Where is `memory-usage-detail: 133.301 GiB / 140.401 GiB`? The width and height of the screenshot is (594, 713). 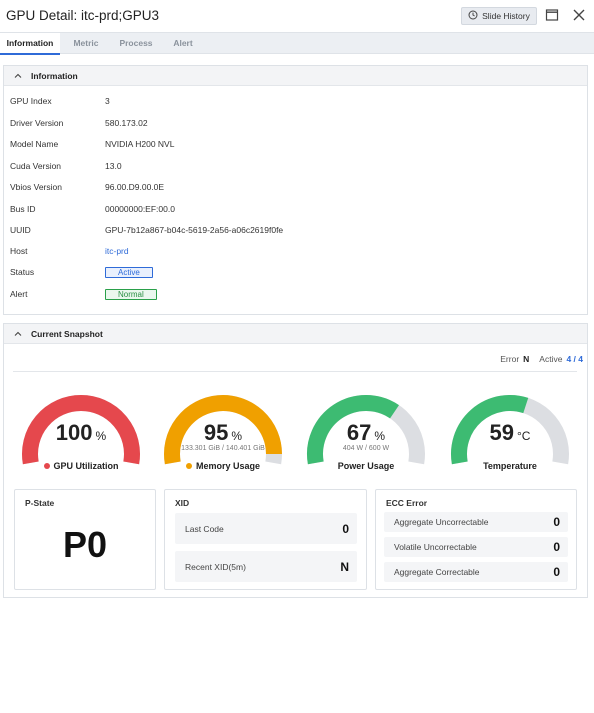 memory-usage-detail: 133.301 GiB / 140.401 GiB is located at coordinates (223, 448).